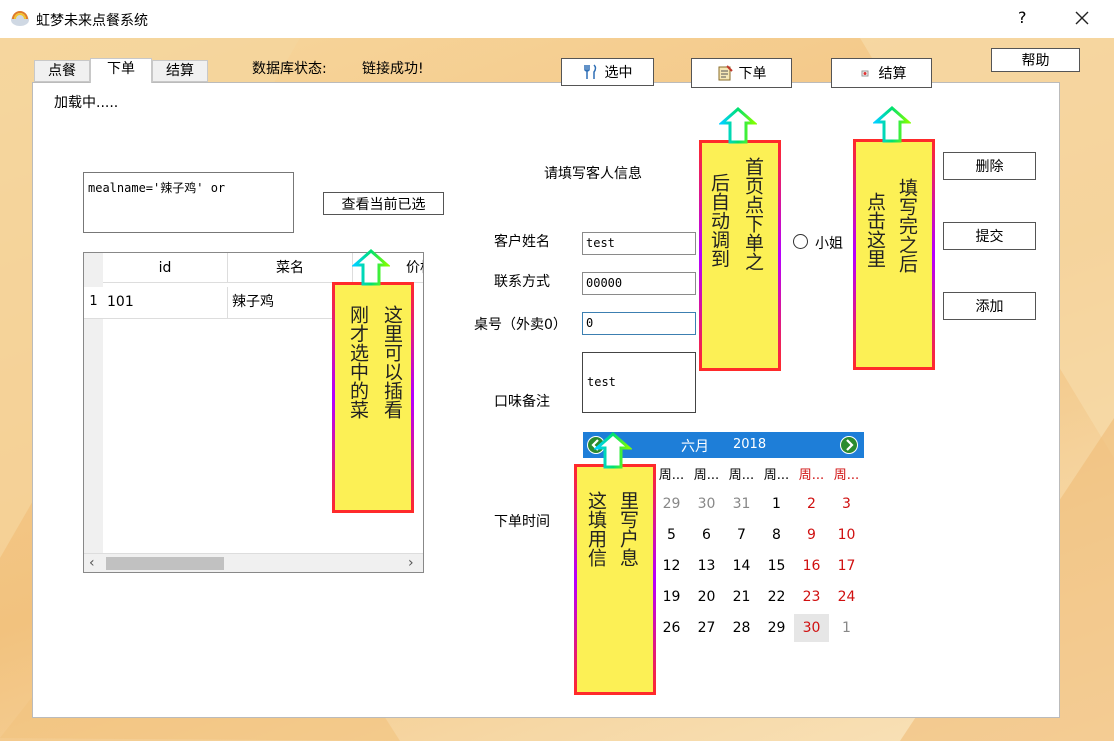  I want to click on row-number: 1, so click(93, 303).